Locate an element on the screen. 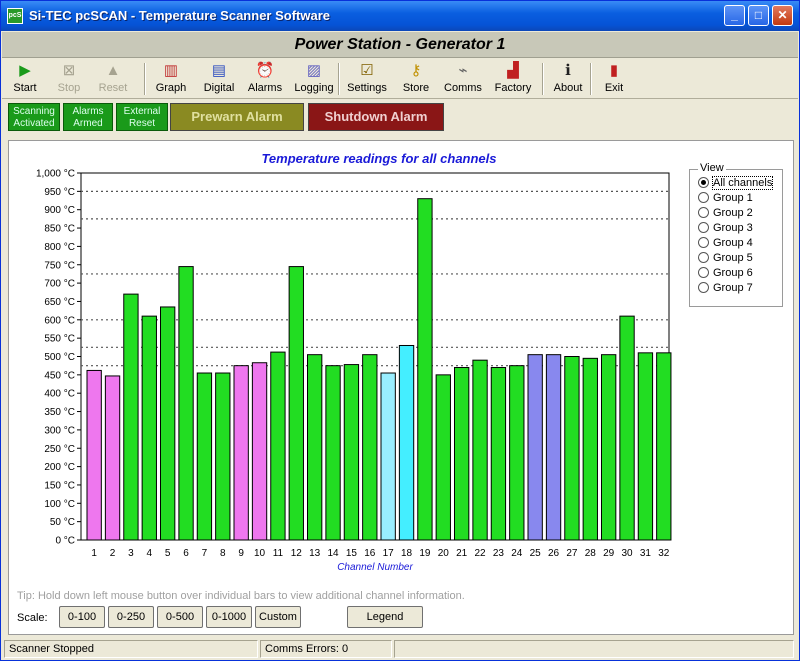 This screenshot has width=800, height=661. view-option-label: Group 5 is located at coordinates (733, 258).